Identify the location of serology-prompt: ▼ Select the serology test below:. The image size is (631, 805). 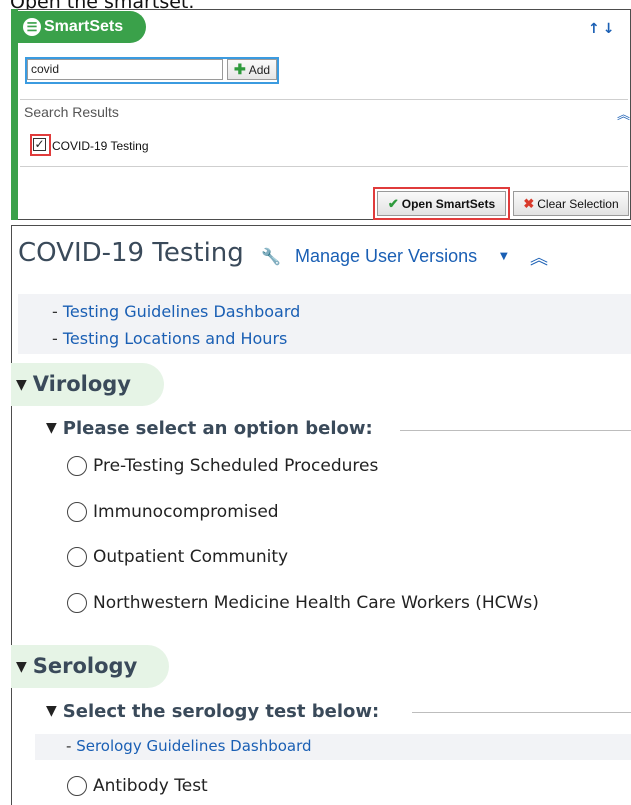
(217, 711).